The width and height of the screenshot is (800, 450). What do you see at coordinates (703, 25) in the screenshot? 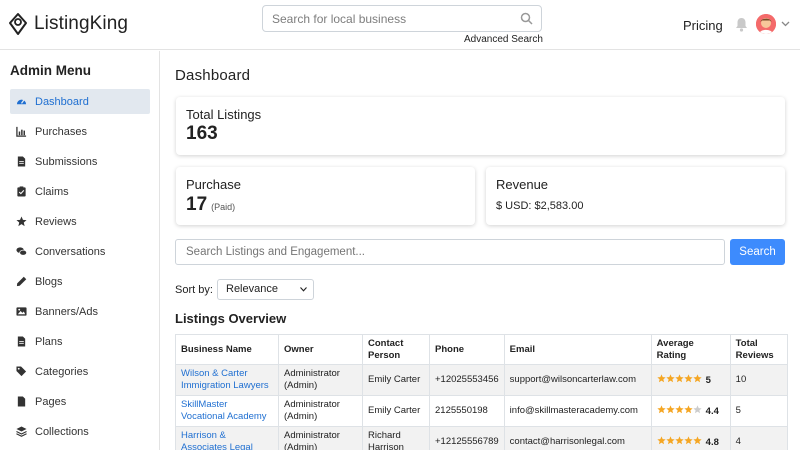
I see `pricing-link: Pricing` at bounding box center [703, 25].